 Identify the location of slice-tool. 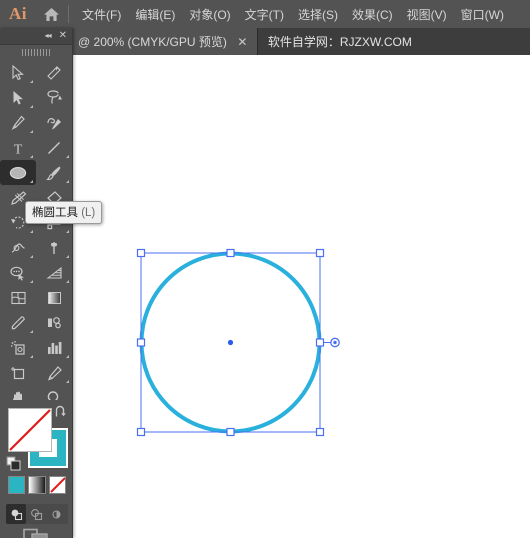
(54, 372).